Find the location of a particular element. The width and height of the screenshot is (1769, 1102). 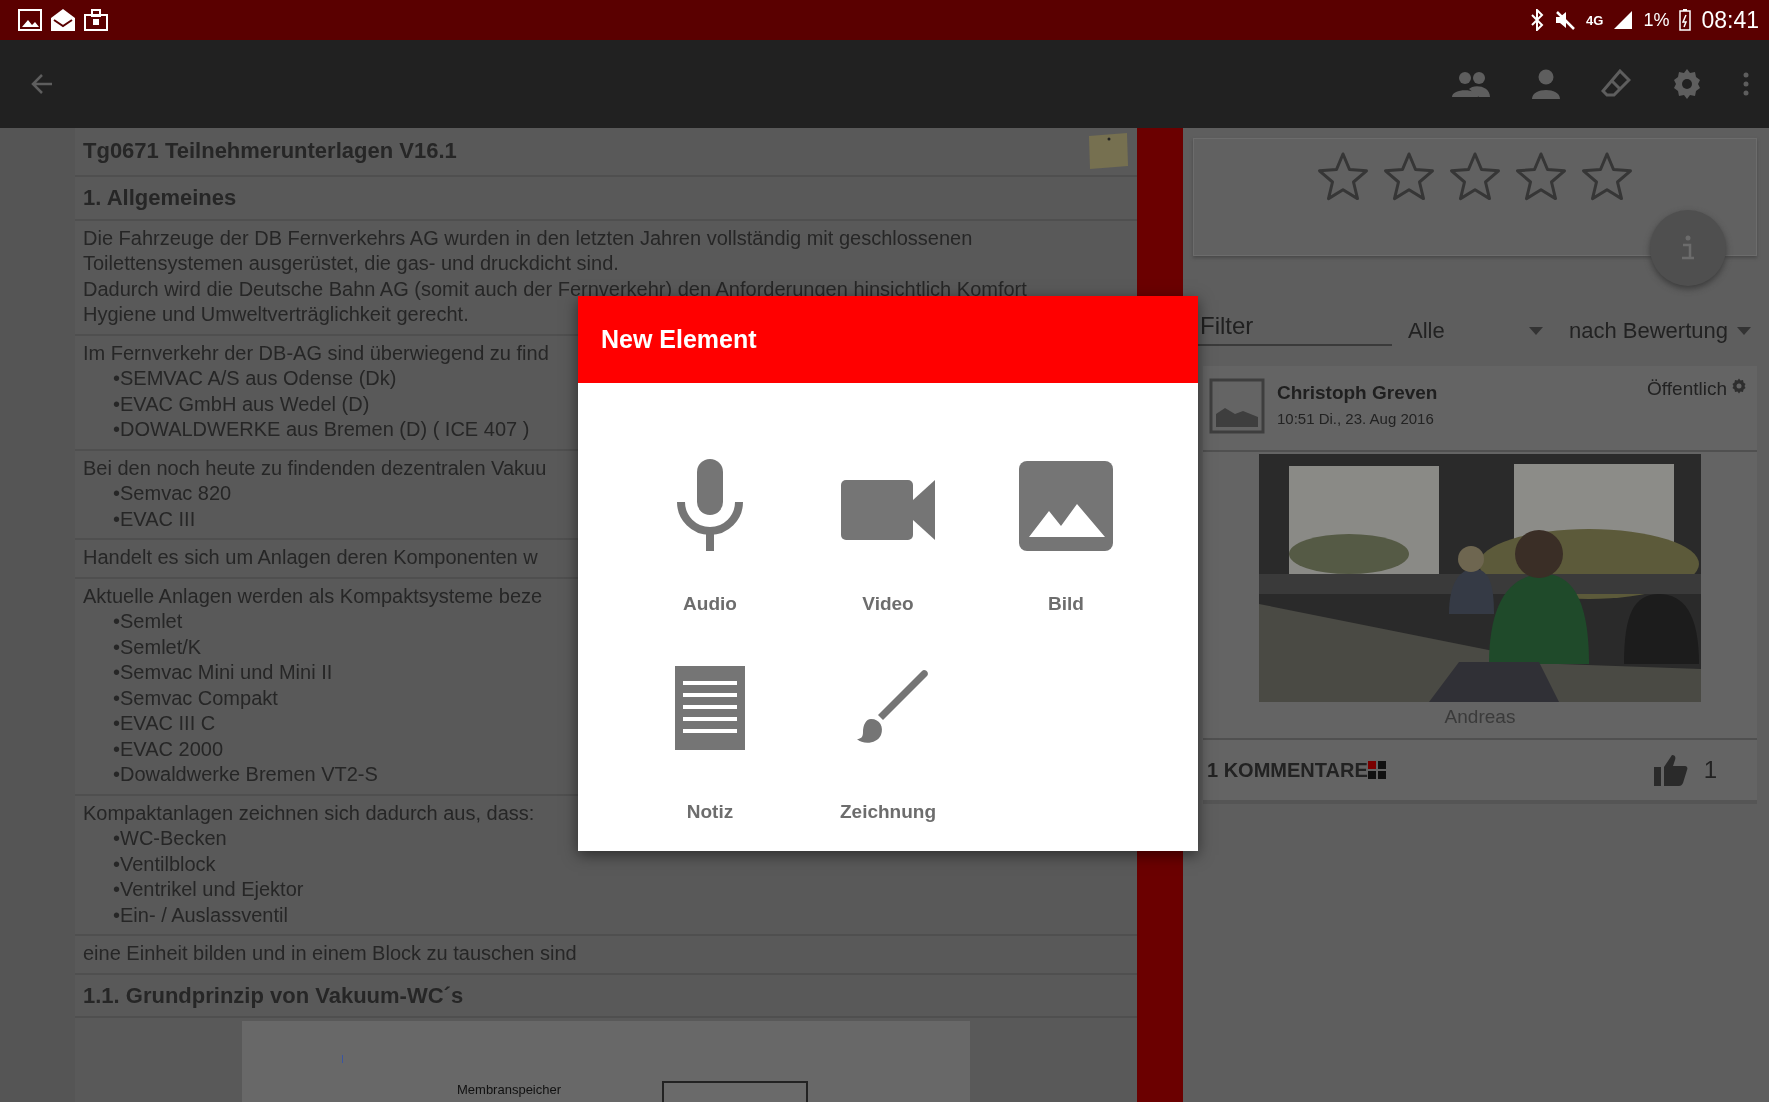

person-icon is located at coordinates (1546, 84).